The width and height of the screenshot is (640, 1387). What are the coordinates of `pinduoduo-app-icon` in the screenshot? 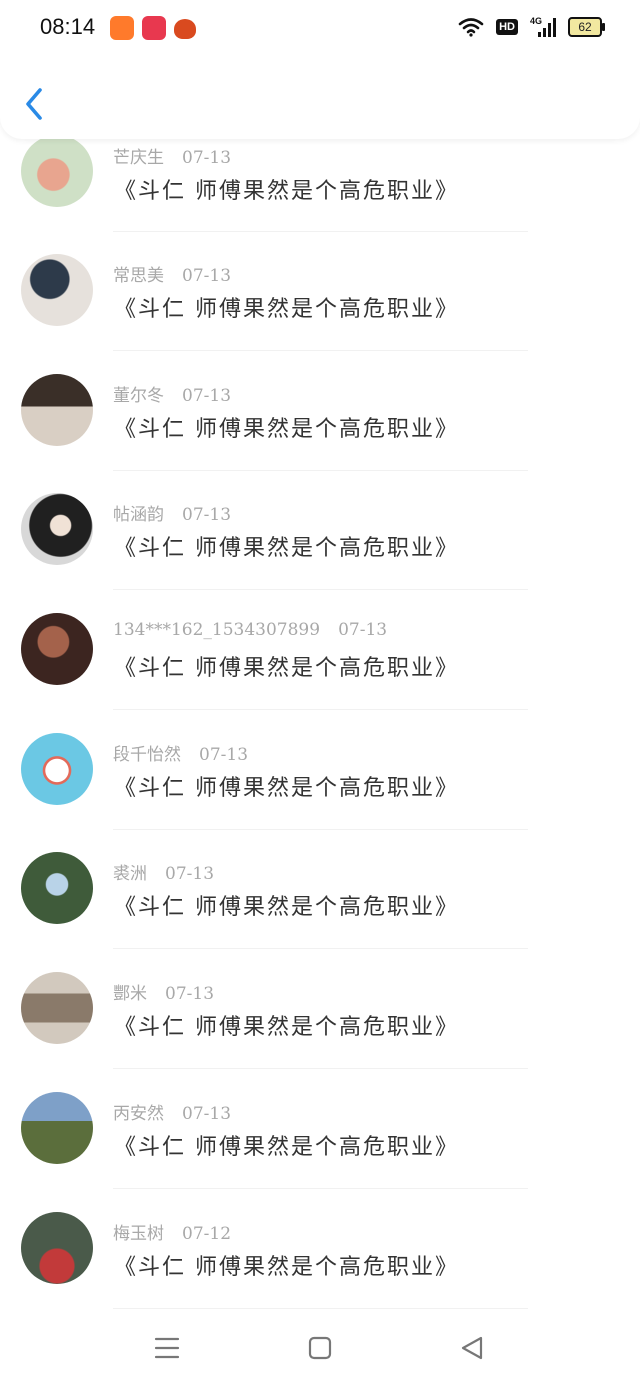 It's located at (154, 28).